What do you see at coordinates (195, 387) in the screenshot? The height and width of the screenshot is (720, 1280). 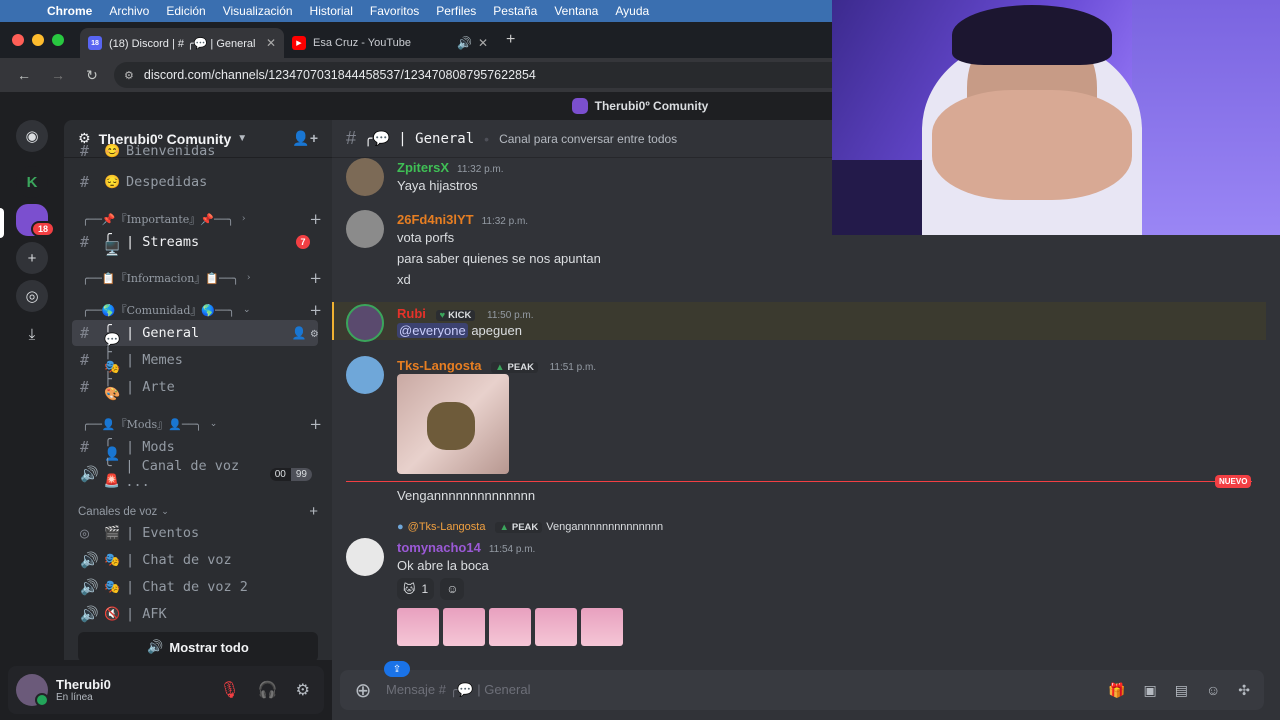 I see `channel-arte: # ├🎨 | Arte` at bounding box center [195, 387].